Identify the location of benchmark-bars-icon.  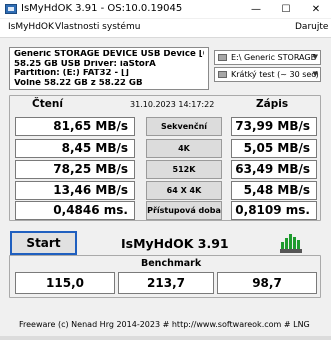
(291, 243).